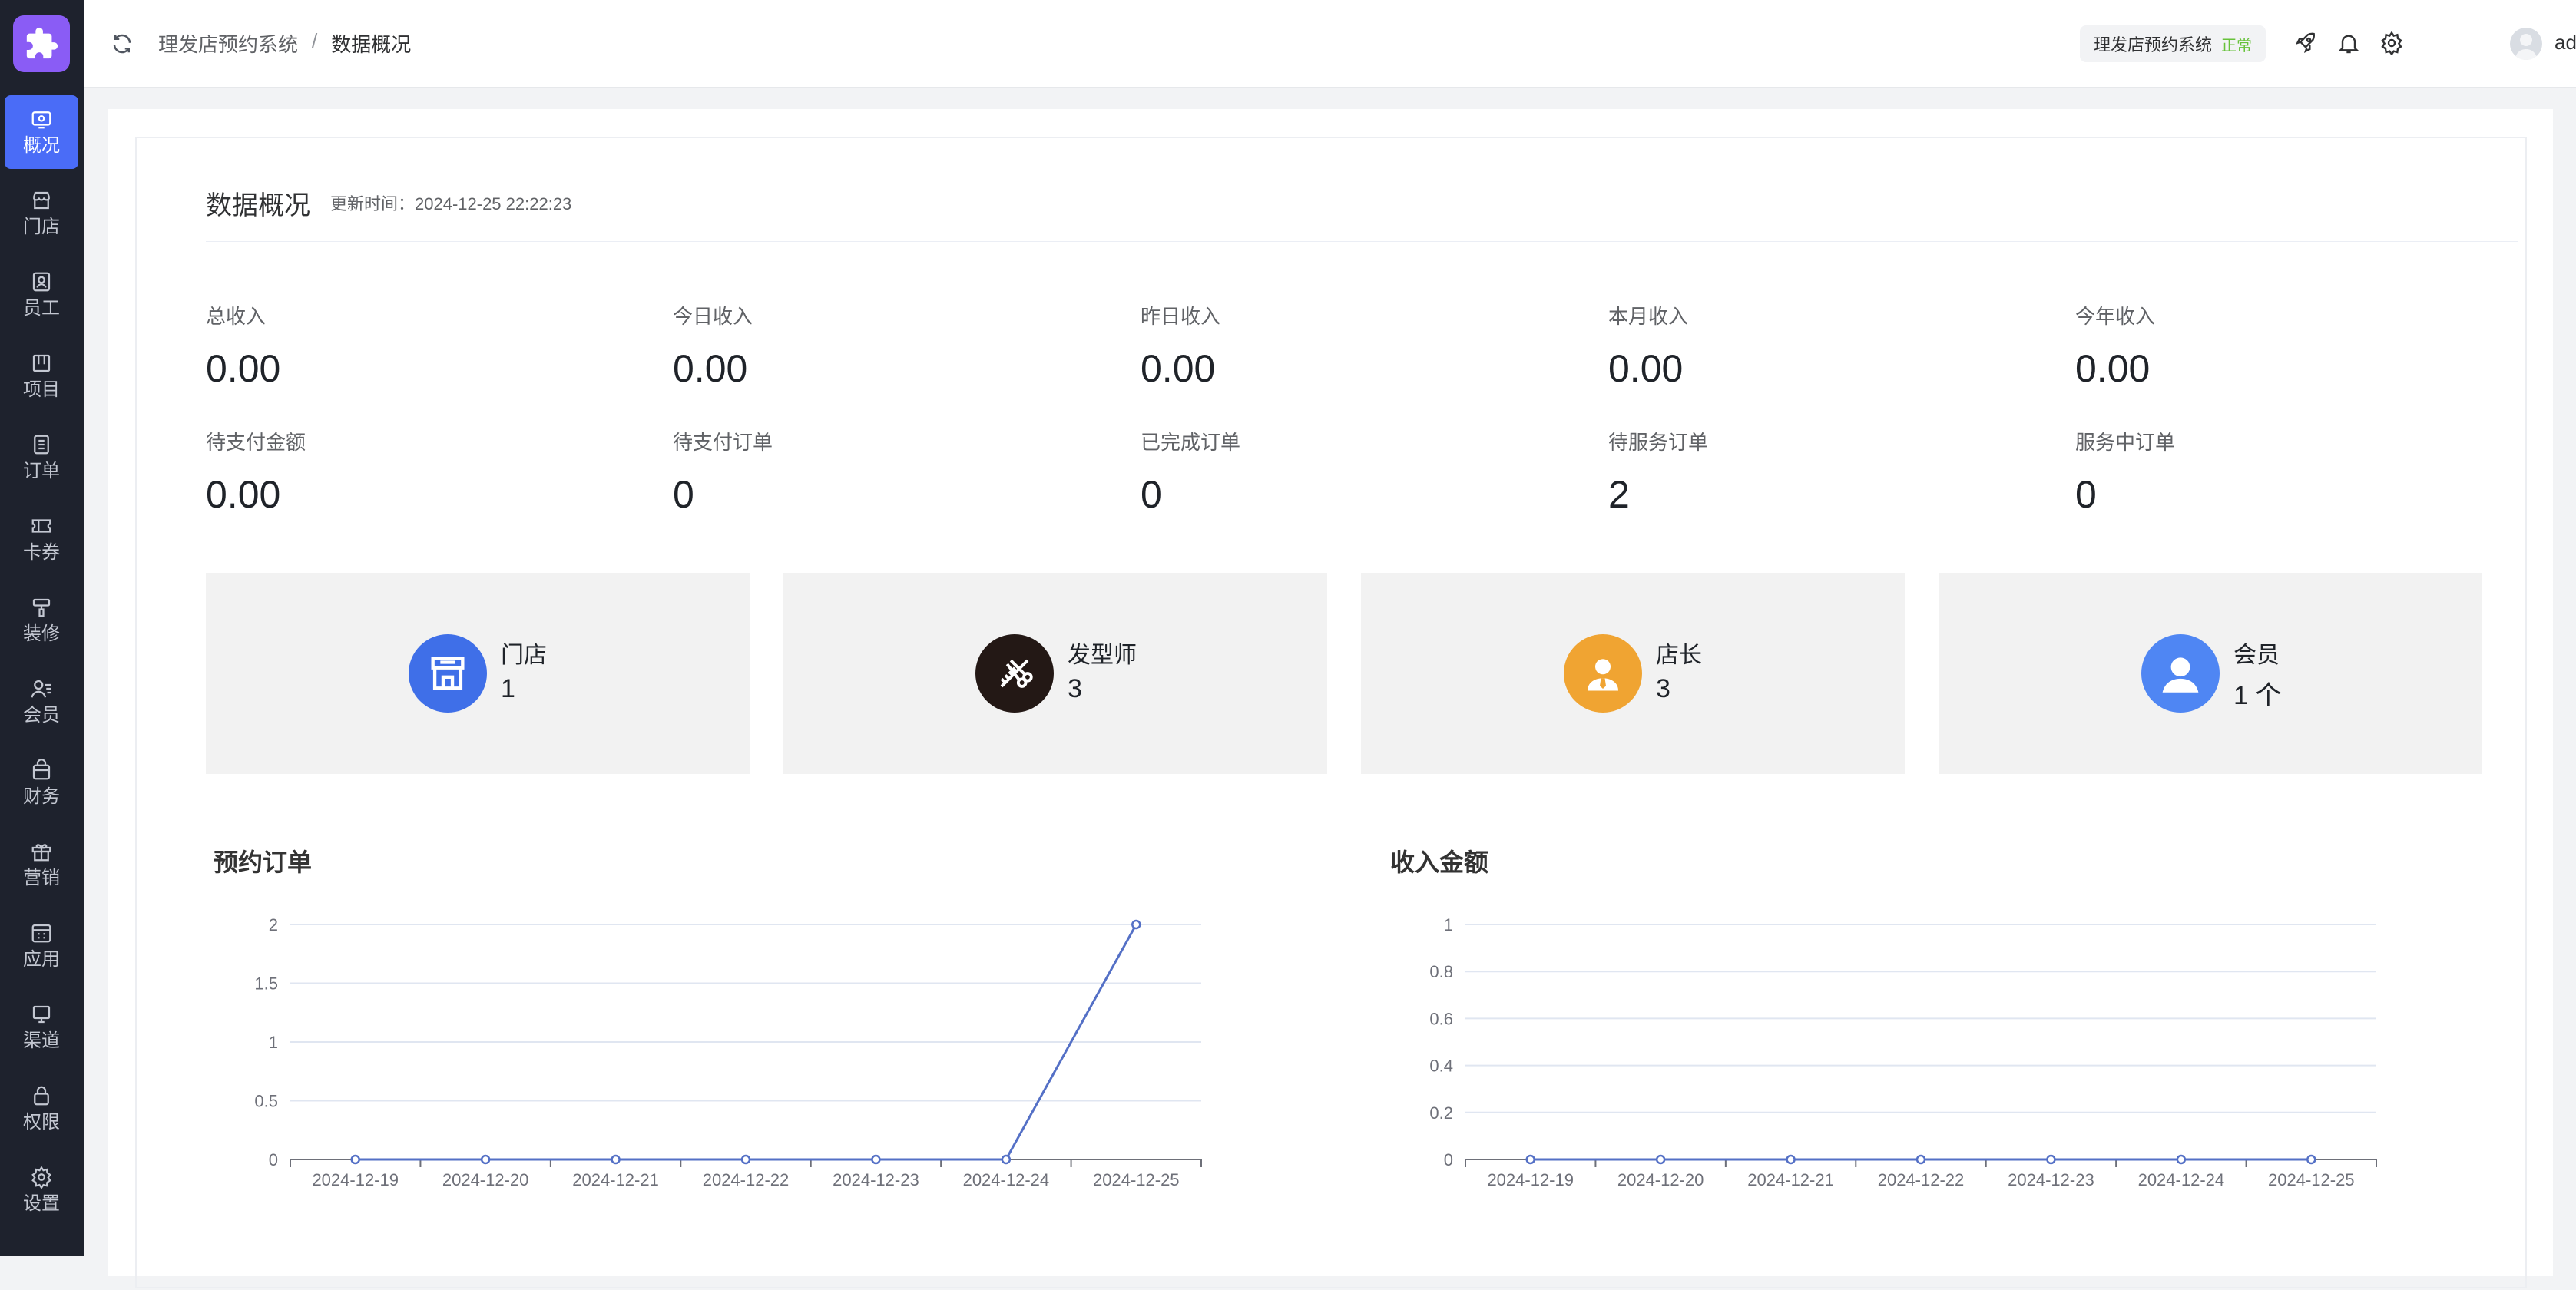 The width and height of the screenshot is (2576, 1290). I want to click on sidebar-item-label: 设置, so click(41, 1204).